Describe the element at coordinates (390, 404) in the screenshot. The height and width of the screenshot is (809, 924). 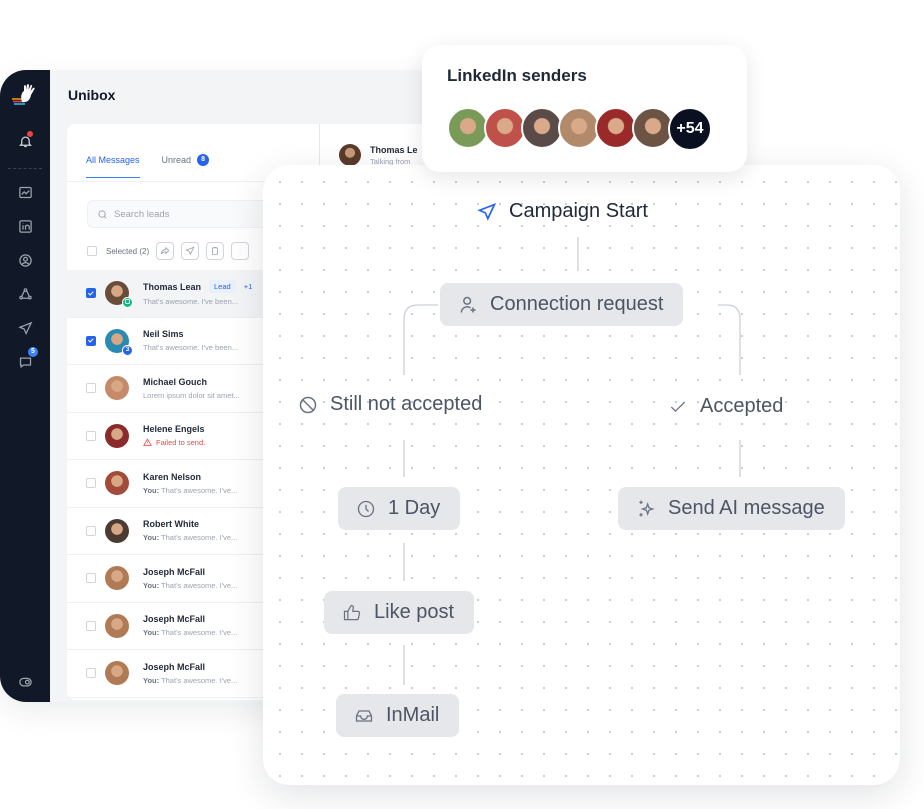
I see `still-not-accepted-branch: Still not accepted` at that location.